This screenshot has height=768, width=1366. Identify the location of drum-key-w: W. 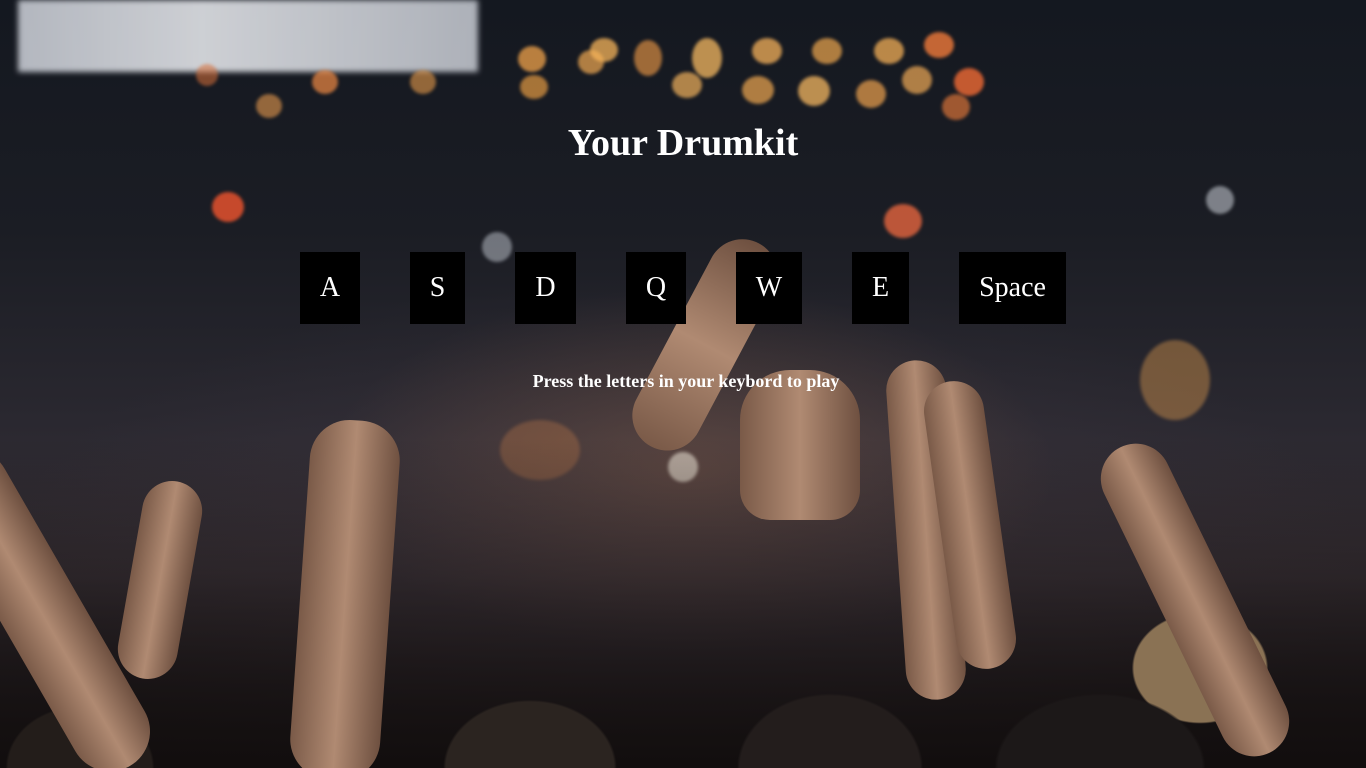
(769, 288).